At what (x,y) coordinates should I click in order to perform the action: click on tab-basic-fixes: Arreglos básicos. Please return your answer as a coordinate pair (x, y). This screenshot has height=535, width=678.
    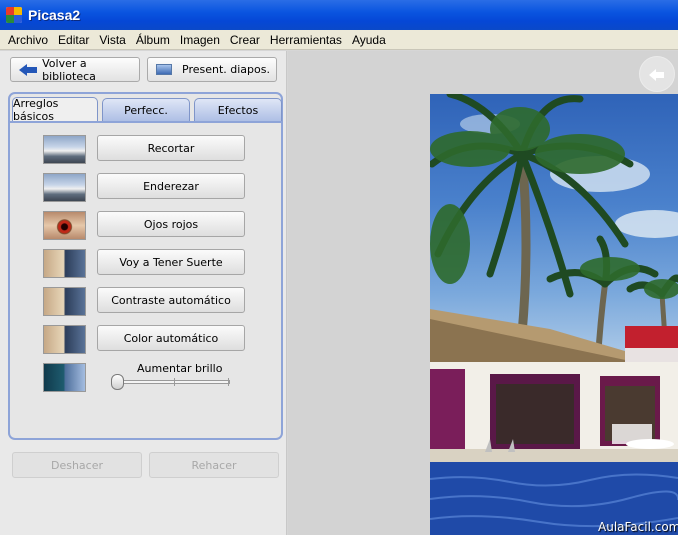
    Looking at the image, I should click on (55, 110).